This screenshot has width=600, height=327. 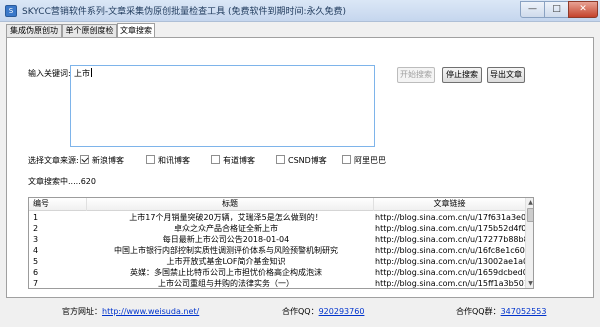 I want to click on qq-group-label: 合作QQ群：, so click(x=478, y=311).